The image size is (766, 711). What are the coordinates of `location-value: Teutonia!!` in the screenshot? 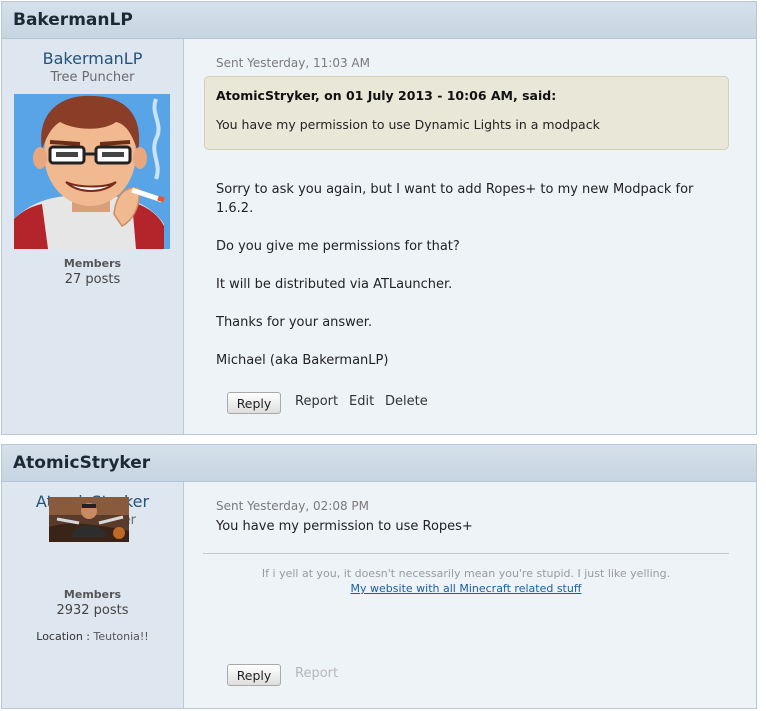 It's located at (121, 636).